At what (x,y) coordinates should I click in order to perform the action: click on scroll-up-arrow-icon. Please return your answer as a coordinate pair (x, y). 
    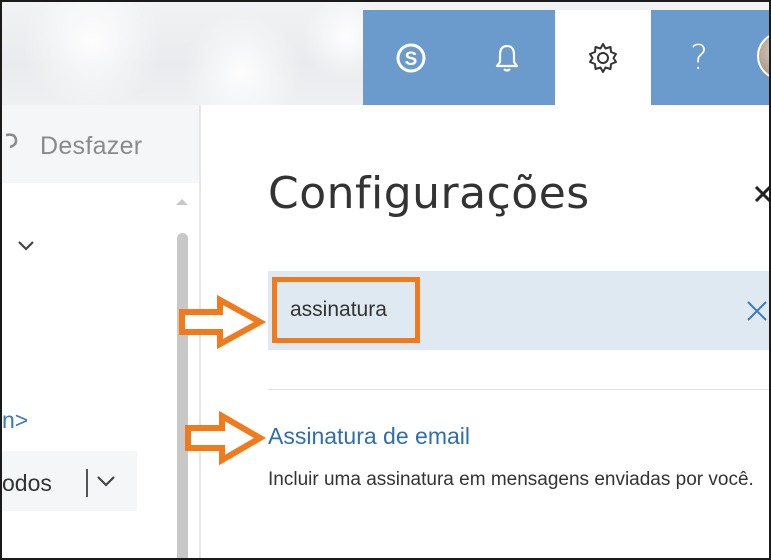
    Looking at the image, I should click on (182, 202).